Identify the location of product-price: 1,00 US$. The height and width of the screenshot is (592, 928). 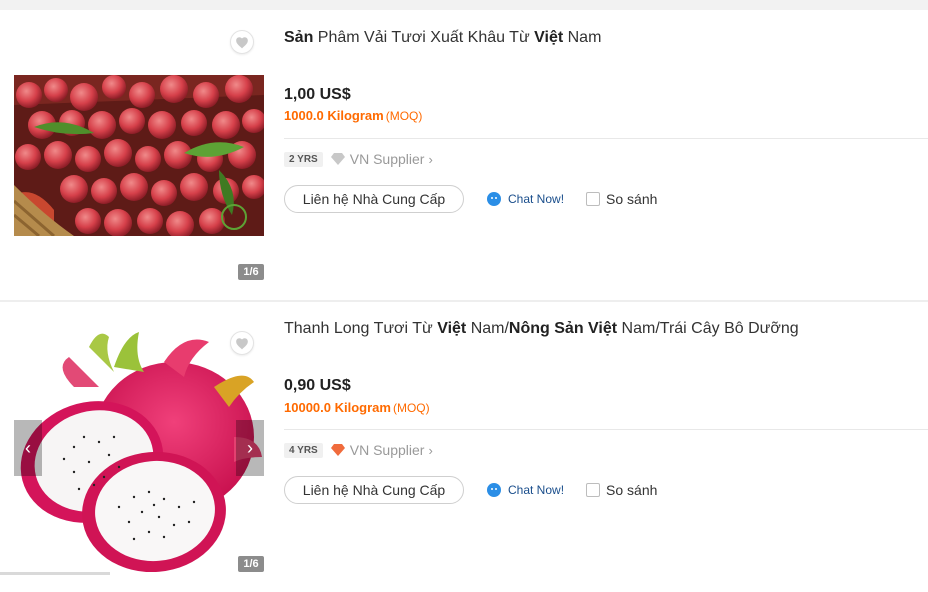
(317, 94).